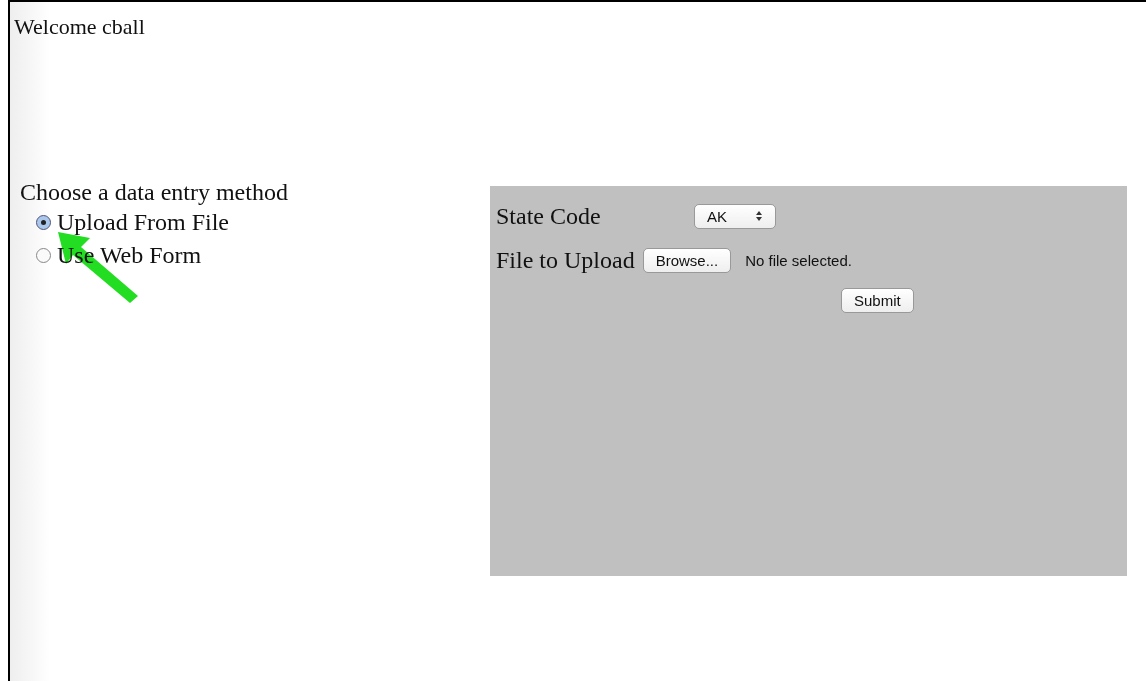  Describe the element at coordinates (549, 216) in the screenshot. I see `state-code-label: State Code` at that location.